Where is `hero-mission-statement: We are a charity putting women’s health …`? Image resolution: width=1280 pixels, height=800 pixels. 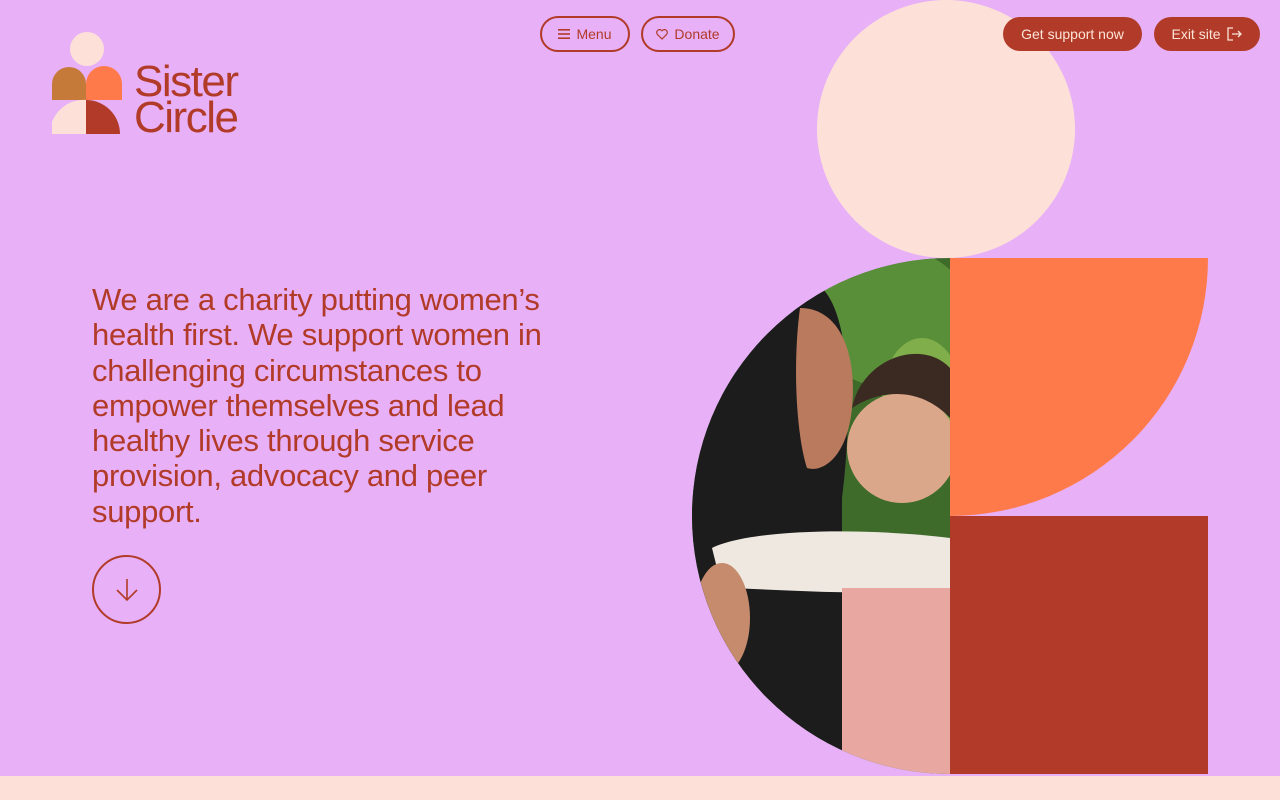 hero-mission-statement: We are a charity putting women’s health … is located at coordinates (317, 405).